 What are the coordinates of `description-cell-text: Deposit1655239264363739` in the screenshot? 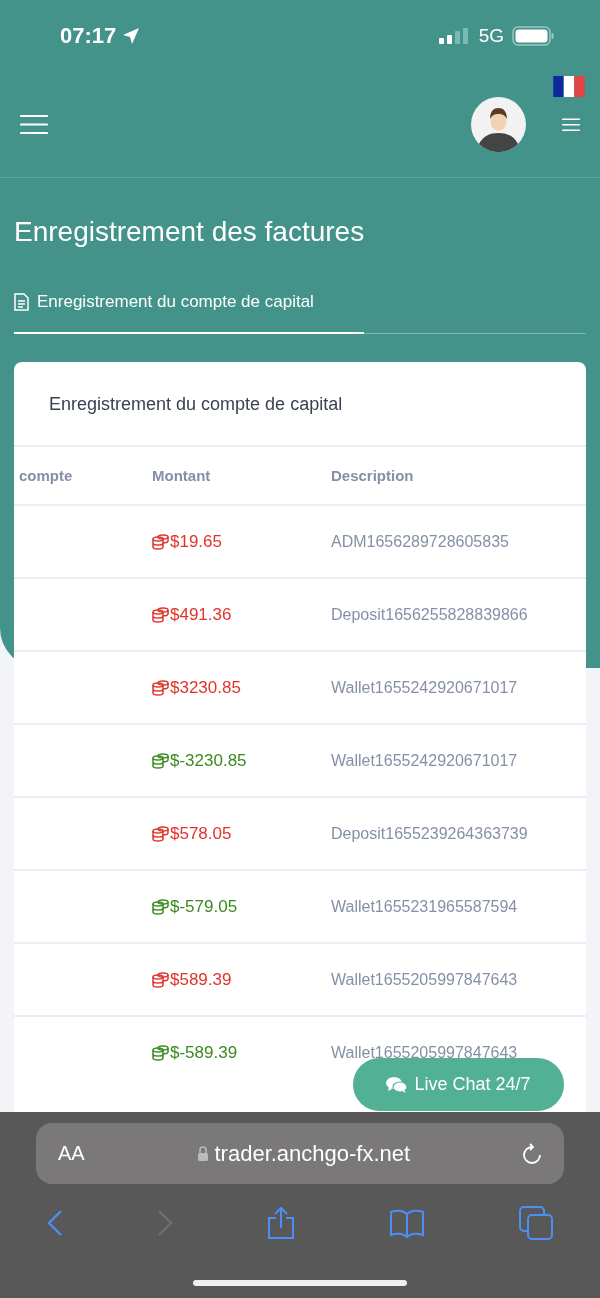 It's located at (430, 833).